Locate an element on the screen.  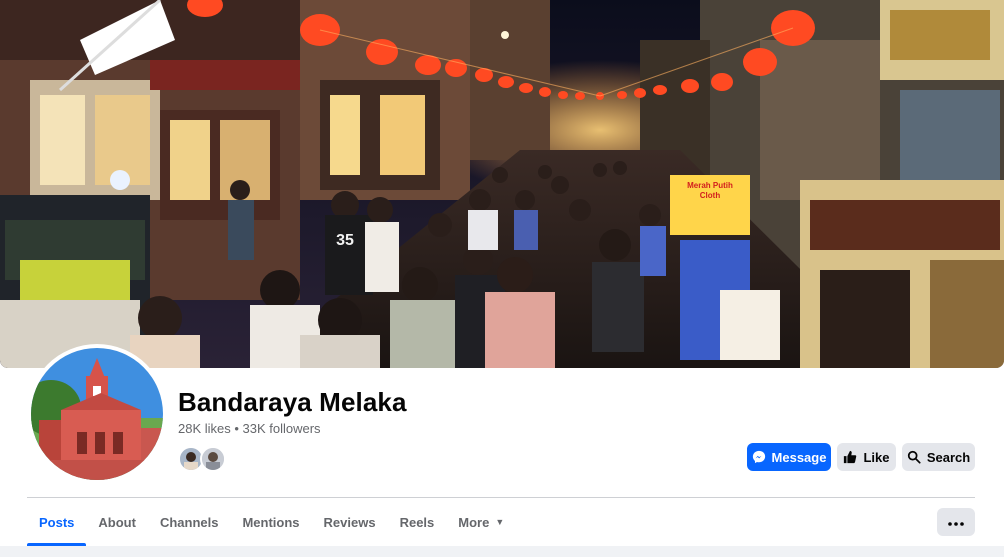
shop-sign-line1: Merah Putih is located at coordinates (710, 185).